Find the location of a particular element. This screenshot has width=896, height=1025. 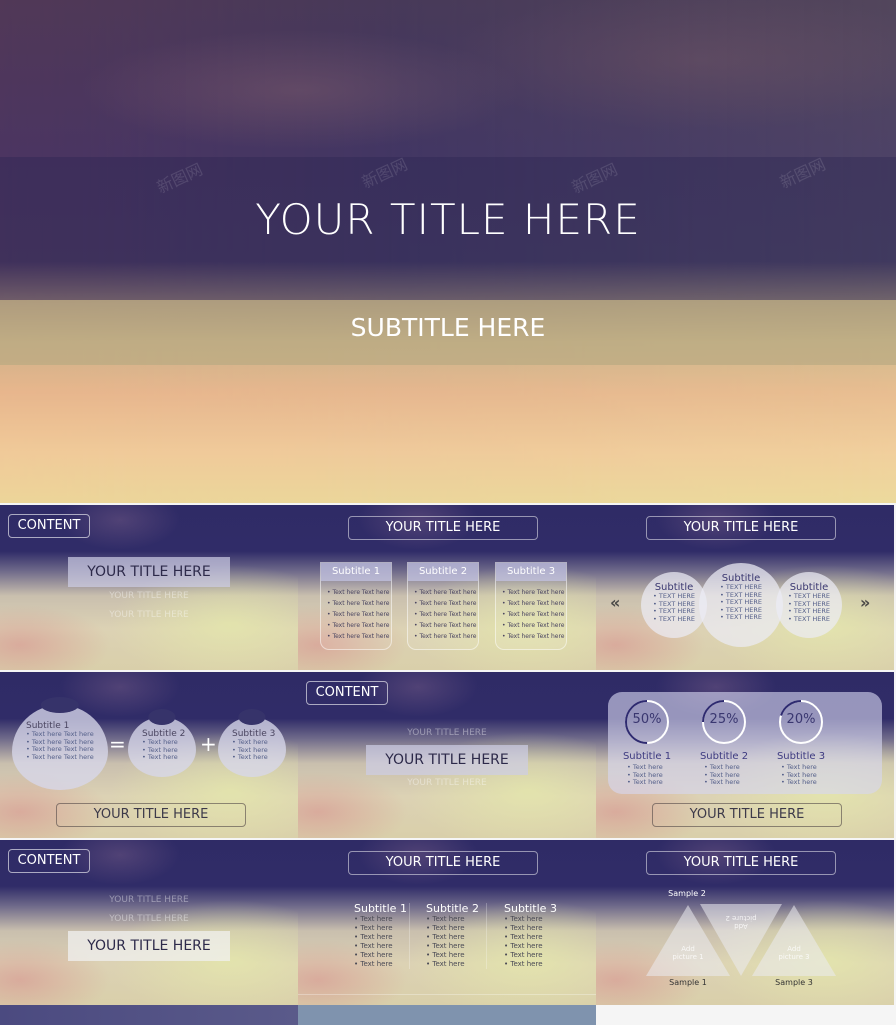

add-picture-2: Add picture 2 is located at coordinates (741, 922).